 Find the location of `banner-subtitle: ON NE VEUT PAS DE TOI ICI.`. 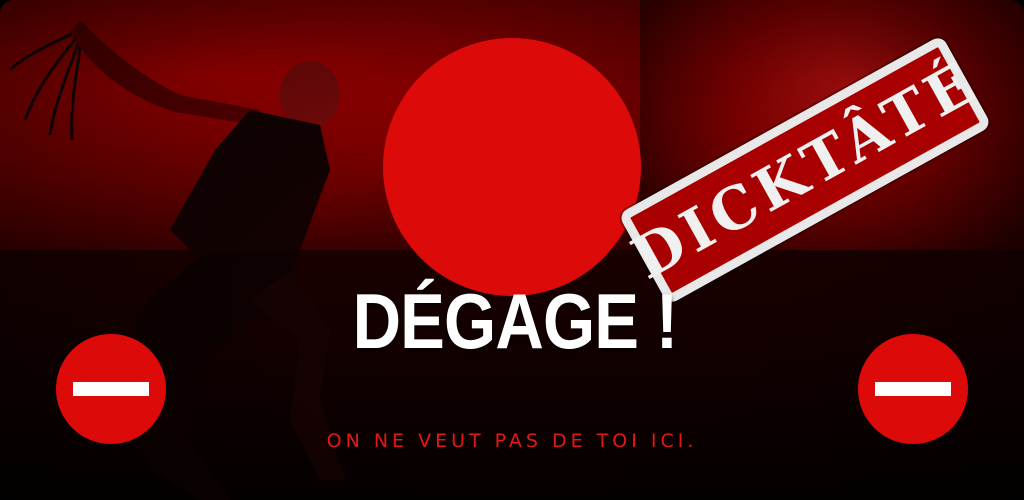

banner-subtitle: ON NE VEUT PAS DE TOI ICI. is located at coordinates (512, 441).